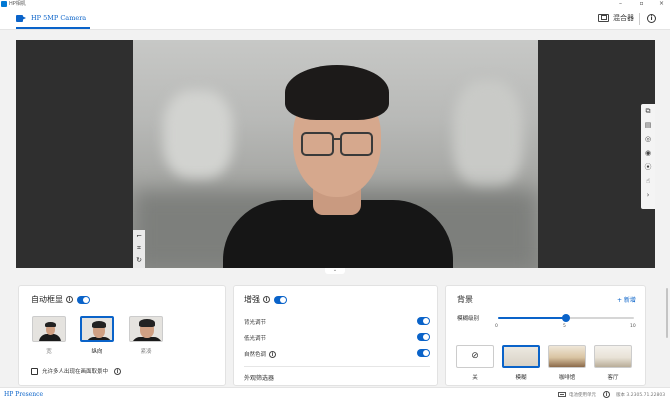 The height and width of the screenshot is (401, 670). What do you see at coordinates (465, 299) in the screenshot?
I see `background-title: 背景` at bounding box center [465, 299].